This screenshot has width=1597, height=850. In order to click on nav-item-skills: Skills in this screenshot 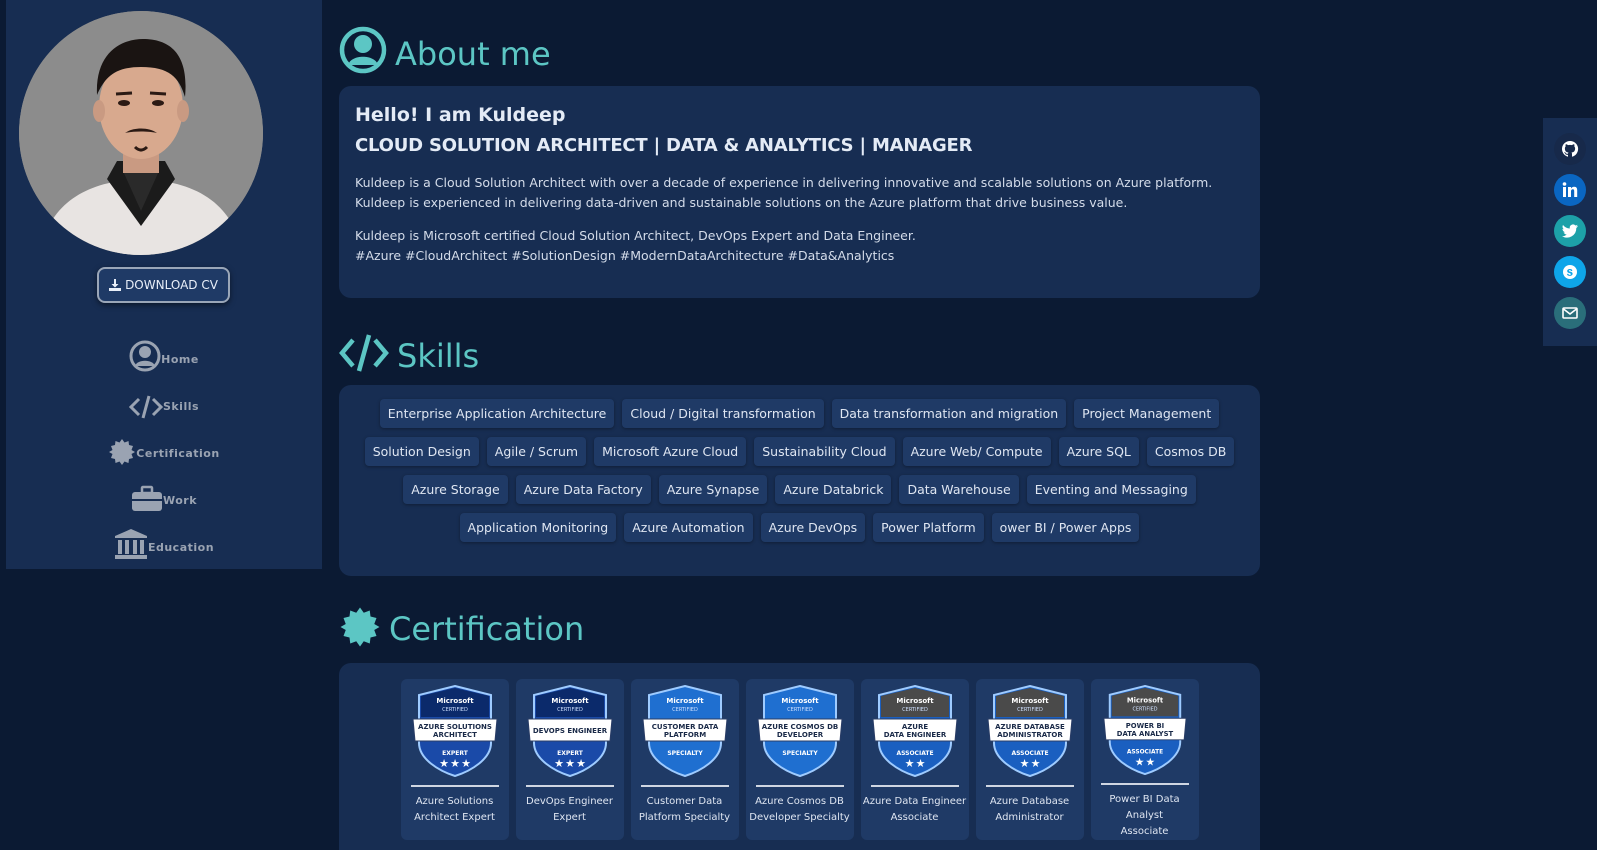, I will do `click(164, 395)`.